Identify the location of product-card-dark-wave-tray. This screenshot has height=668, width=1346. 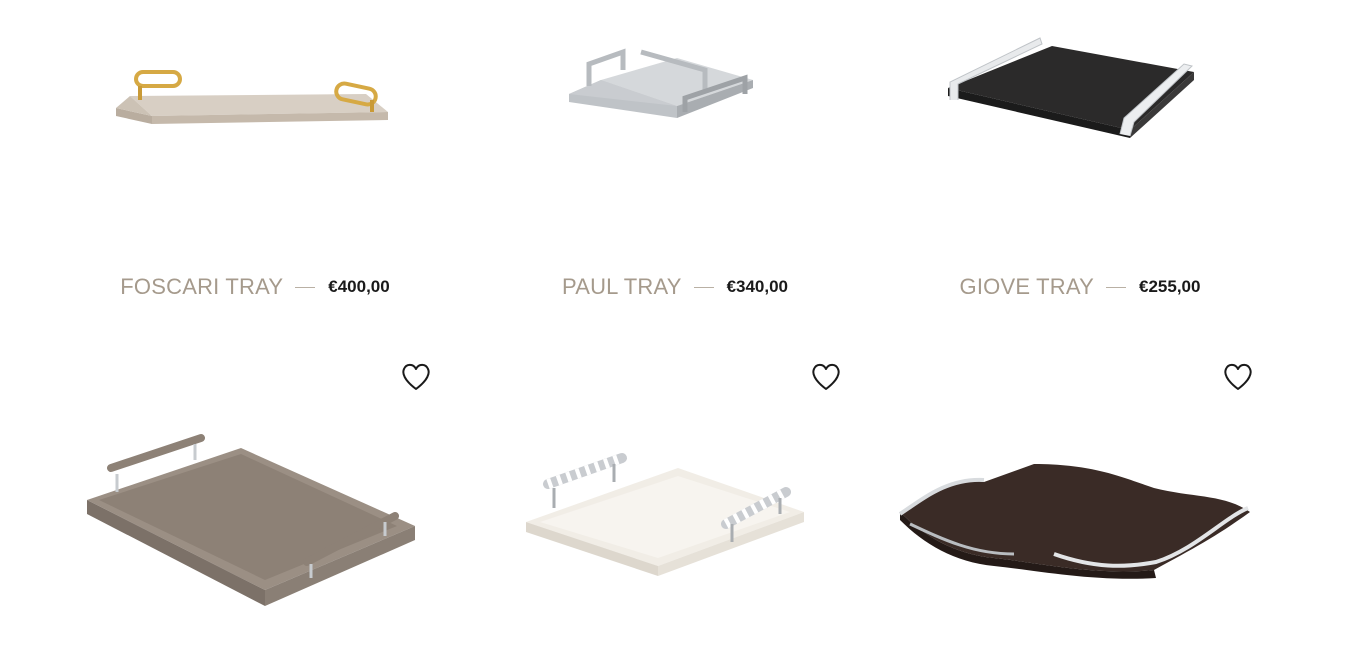
(1080, 504).